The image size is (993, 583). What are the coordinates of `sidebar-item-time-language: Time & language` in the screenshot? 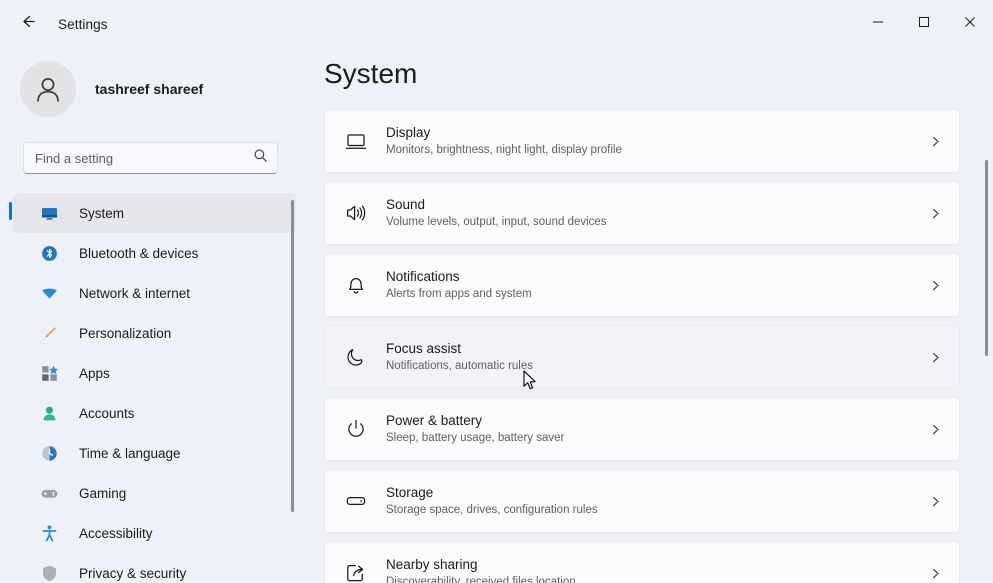 It's located at (154, 453).